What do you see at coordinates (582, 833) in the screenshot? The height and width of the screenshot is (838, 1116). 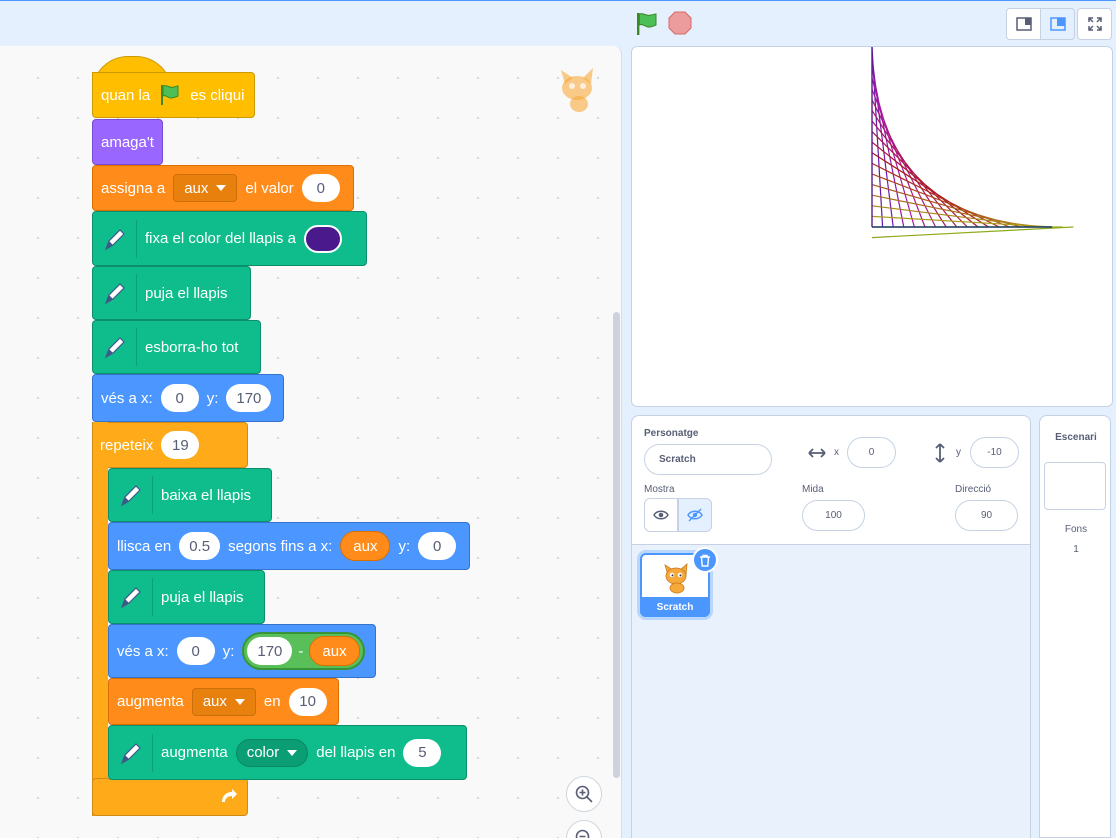 I see `zoom-out-icon` at bounding box center [582, 833].